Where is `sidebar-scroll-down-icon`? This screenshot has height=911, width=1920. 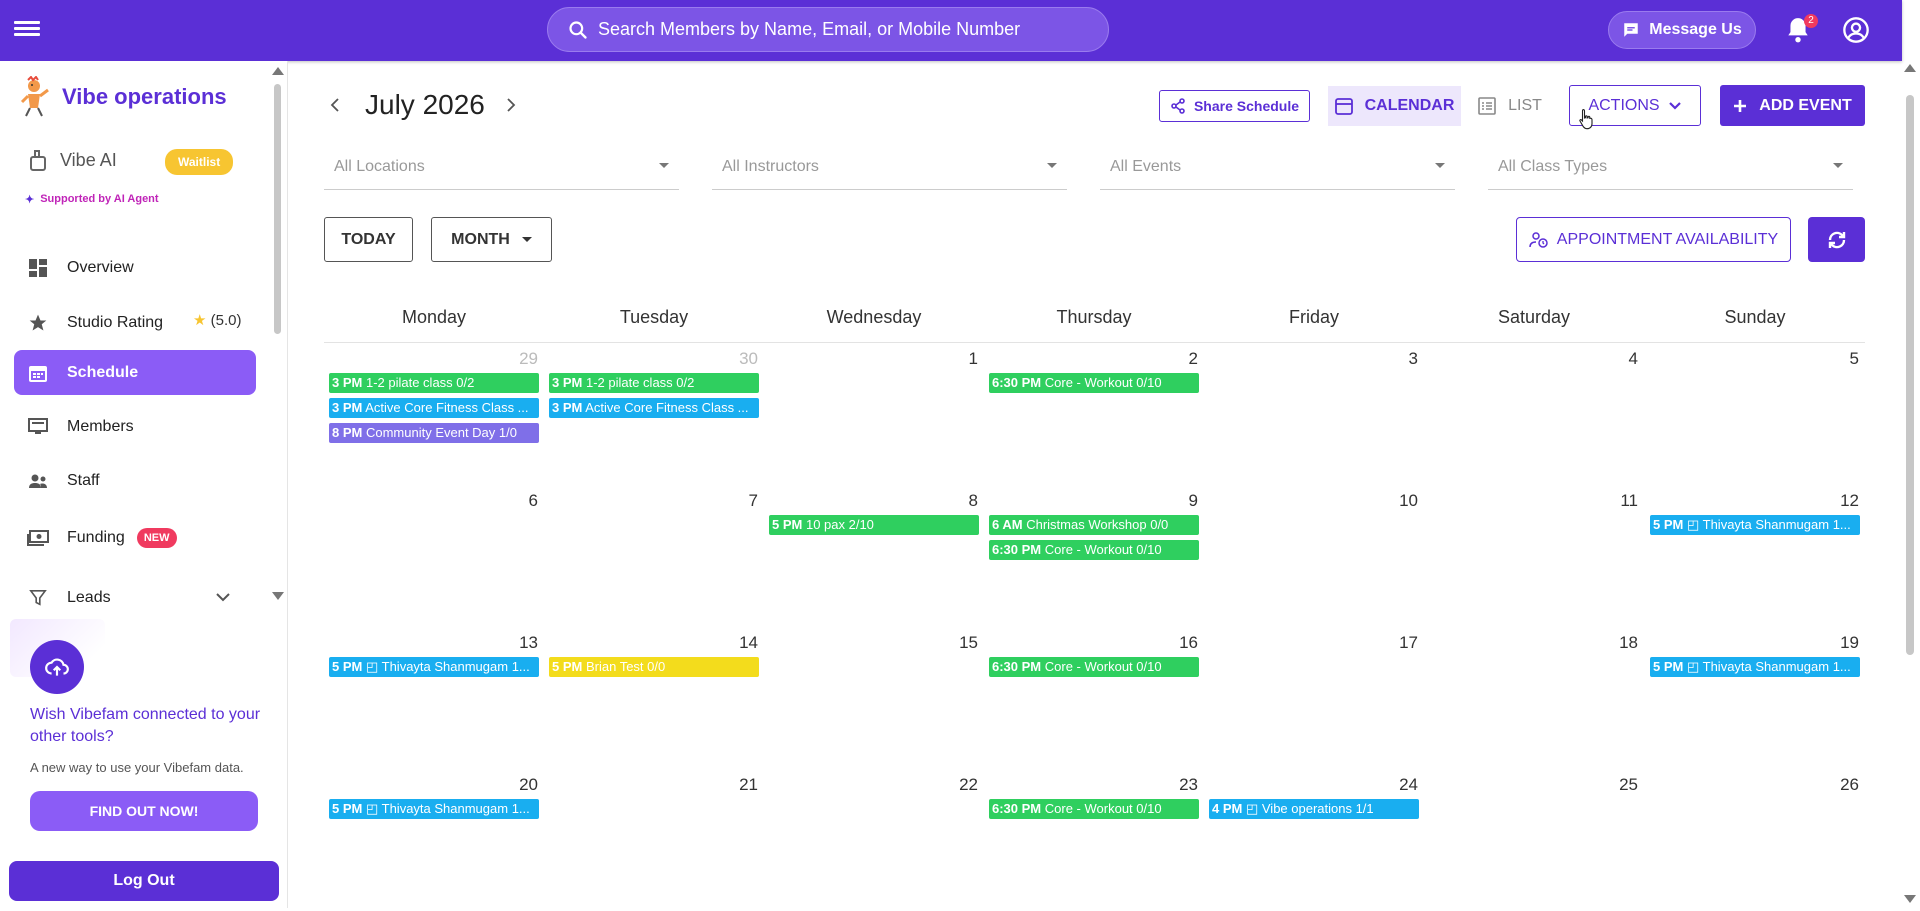
sidebar-scroll-down-icon is located at coordinates (278, 596).